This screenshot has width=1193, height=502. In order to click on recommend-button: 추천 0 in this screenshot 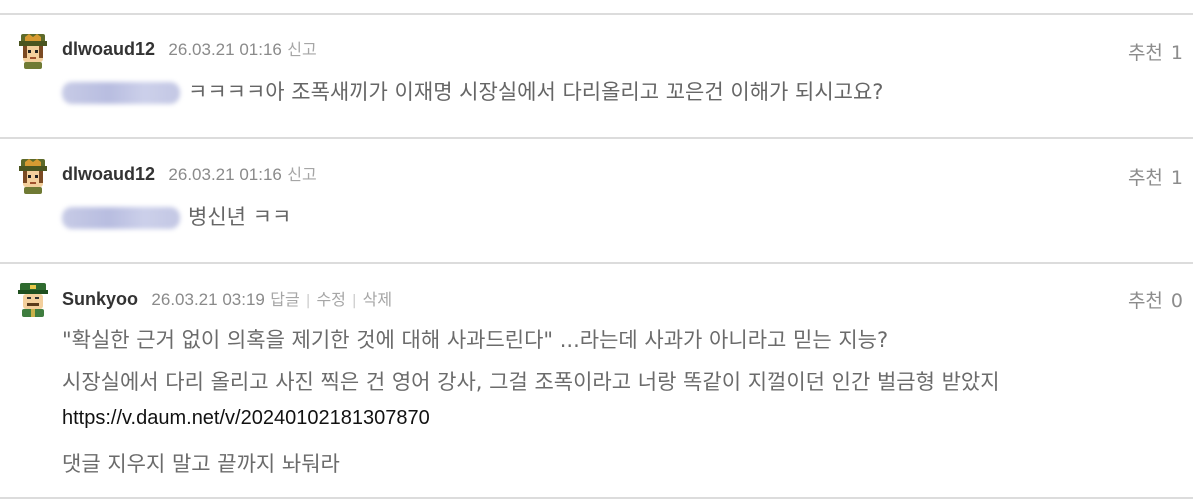, I will do `click(1155, 299)`.